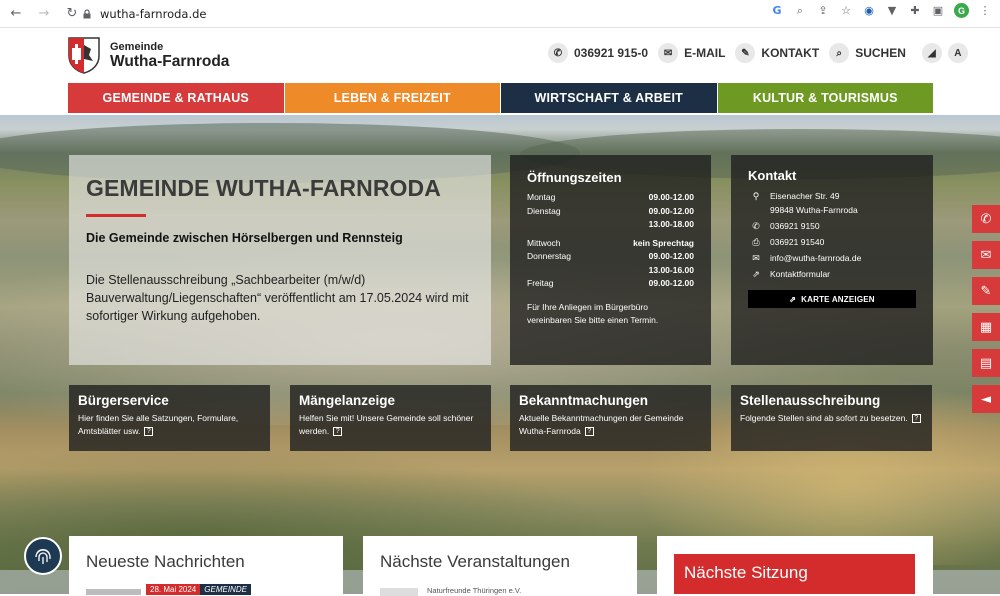  What do you see at coordinates (814, 210) in the screenshot?
I see `address-city: 99848 Wutha-Farnroda` at bounding box center [814, 210].